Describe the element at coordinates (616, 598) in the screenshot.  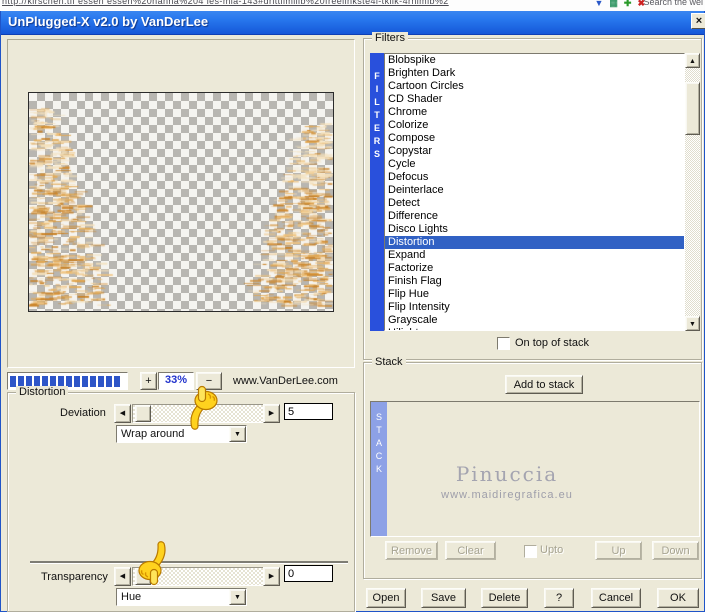
I see `cancel-button: Cancel` at that location.